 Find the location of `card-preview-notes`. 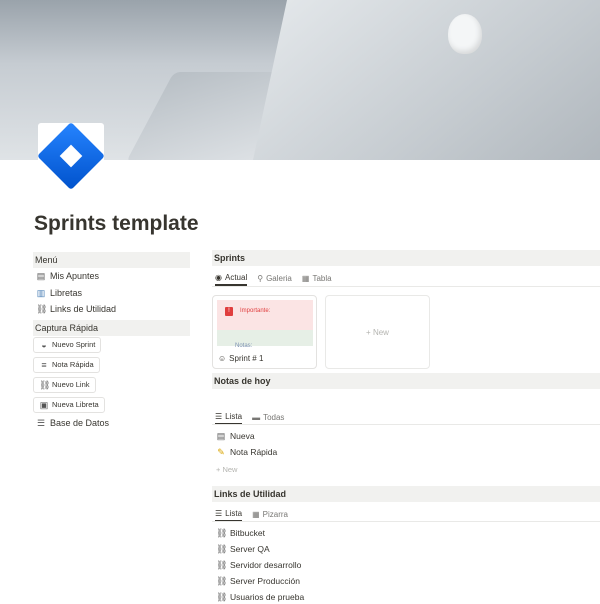

card-preview-notes is located at coordinates (265, 338).